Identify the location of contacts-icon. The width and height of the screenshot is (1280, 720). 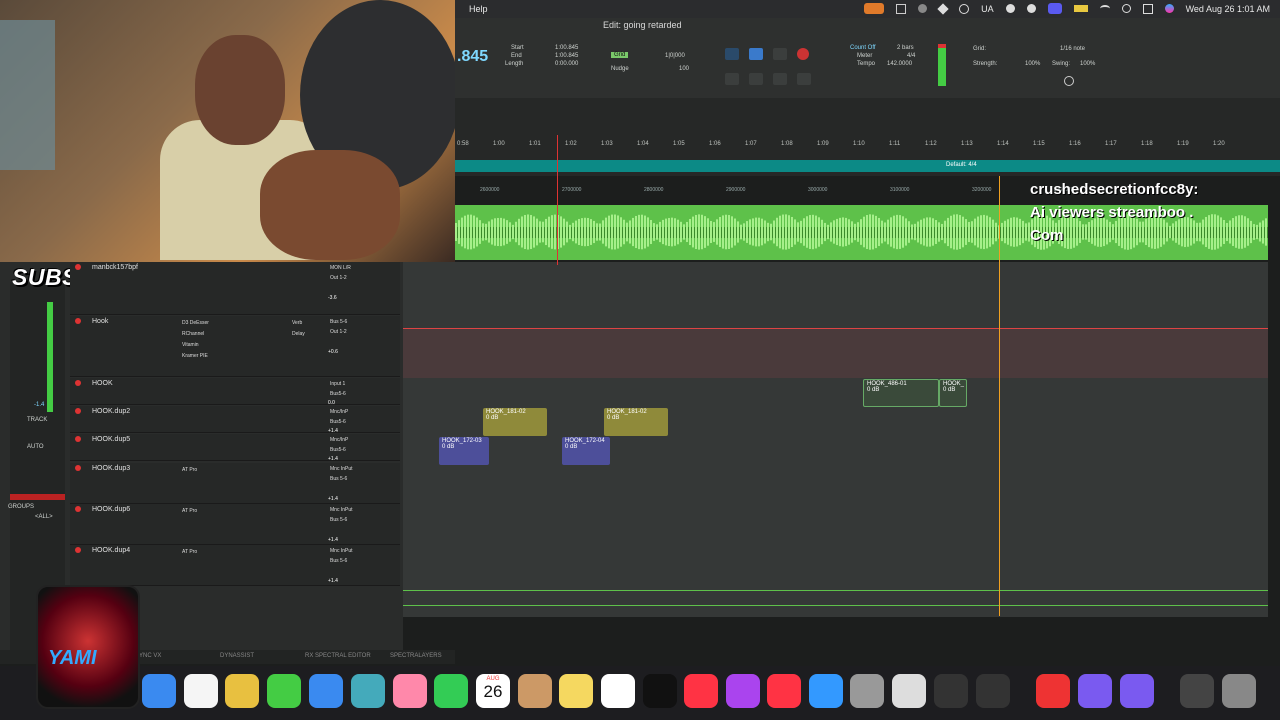
(535, 691).